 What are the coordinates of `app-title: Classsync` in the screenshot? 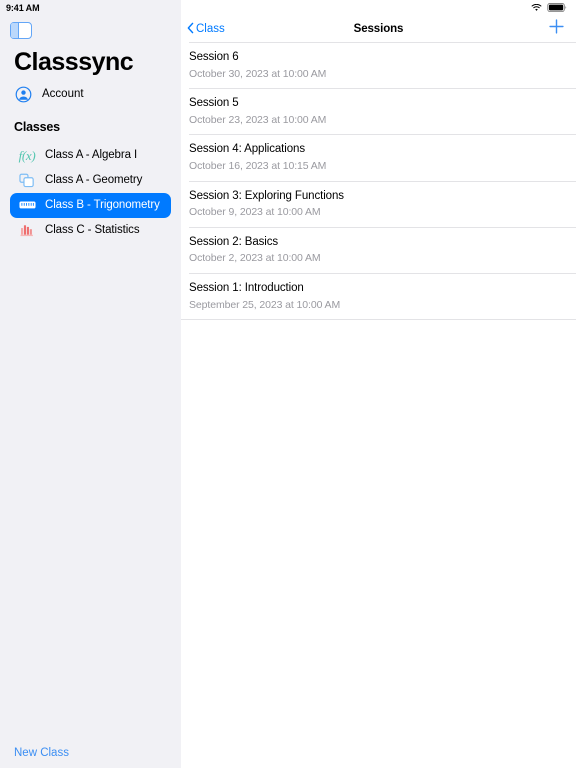 It's located at (74, 62).